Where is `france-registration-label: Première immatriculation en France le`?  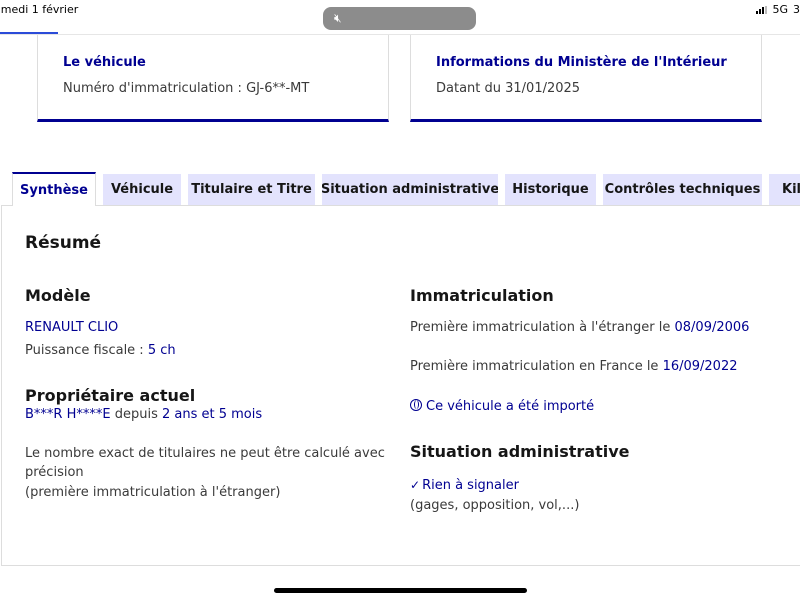 france-registration-label: Première immatriculation en France le is located at coordinates (536, 366).